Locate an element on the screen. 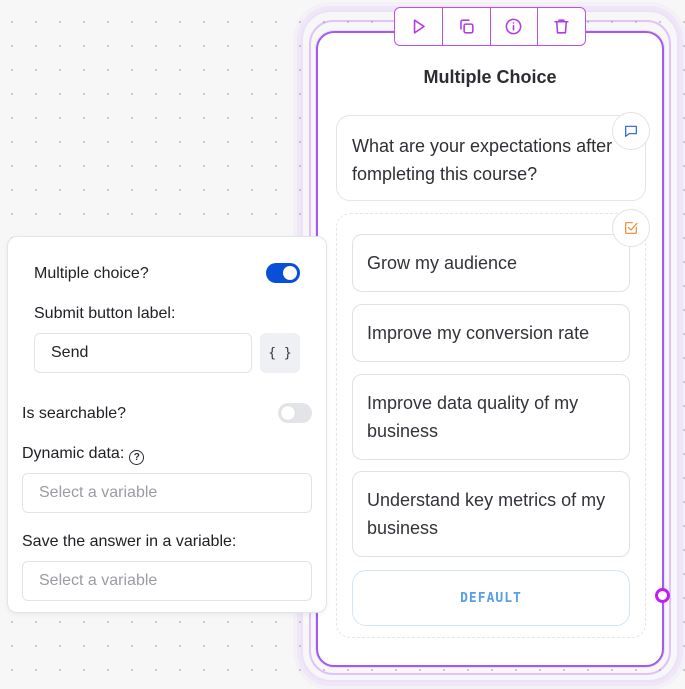  choice-label: Improve my conversion rate is located at coordinates (478, 333).